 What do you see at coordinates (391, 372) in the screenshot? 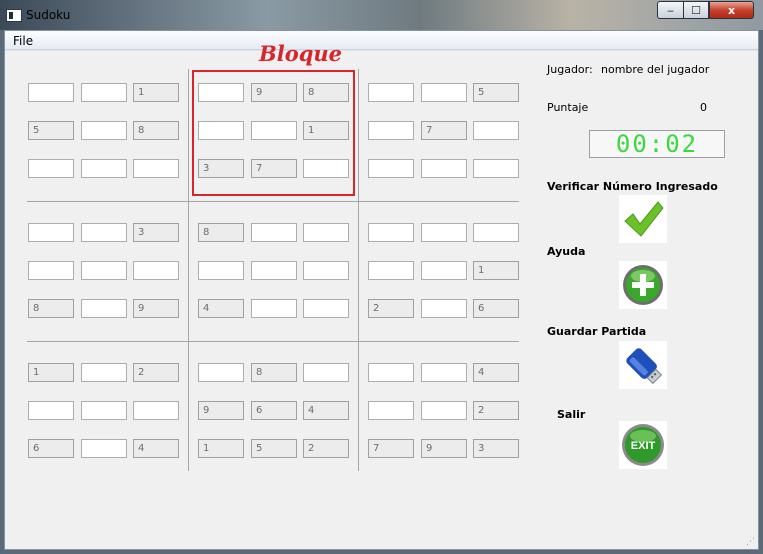
I see `sudoku-cell-r7-c7` at bounding box center [391, 372].